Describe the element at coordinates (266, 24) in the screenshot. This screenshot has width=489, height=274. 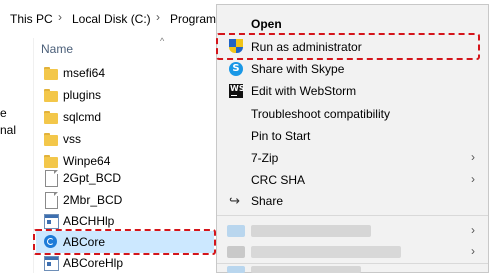
I see `menu-item-label: Open` at that location.